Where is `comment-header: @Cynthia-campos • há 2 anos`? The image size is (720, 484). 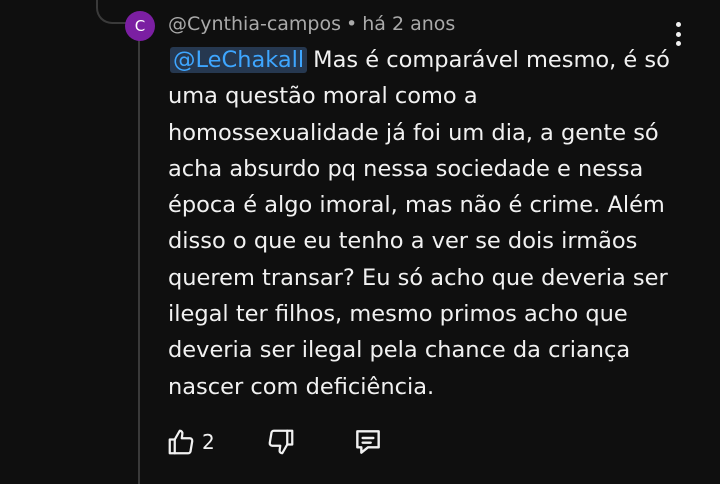
comment-header: @Cynthia-campos • há 2 anos is located at coordinates (311, 24).